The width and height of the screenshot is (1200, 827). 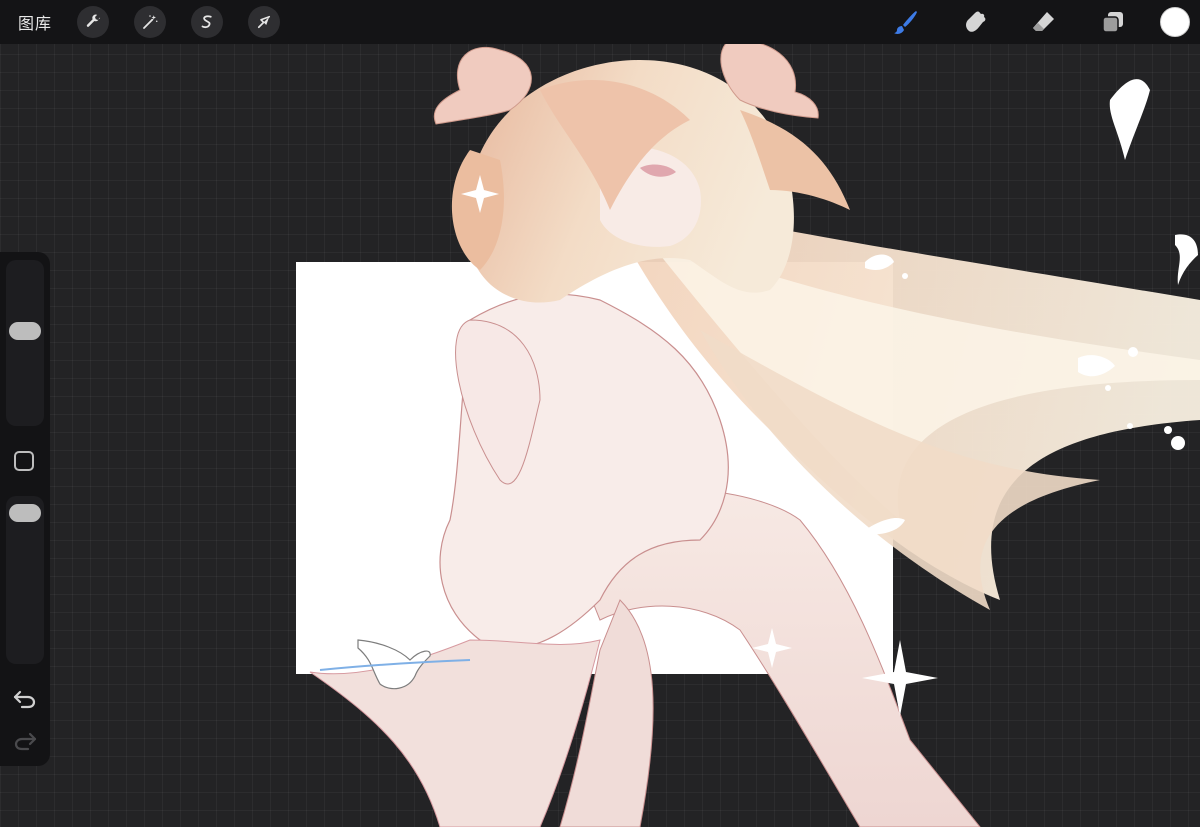 What do you see at coordinates (25, 513) in the screenshot?
I see `opacity-thumb` at bounding box center [25, 513].